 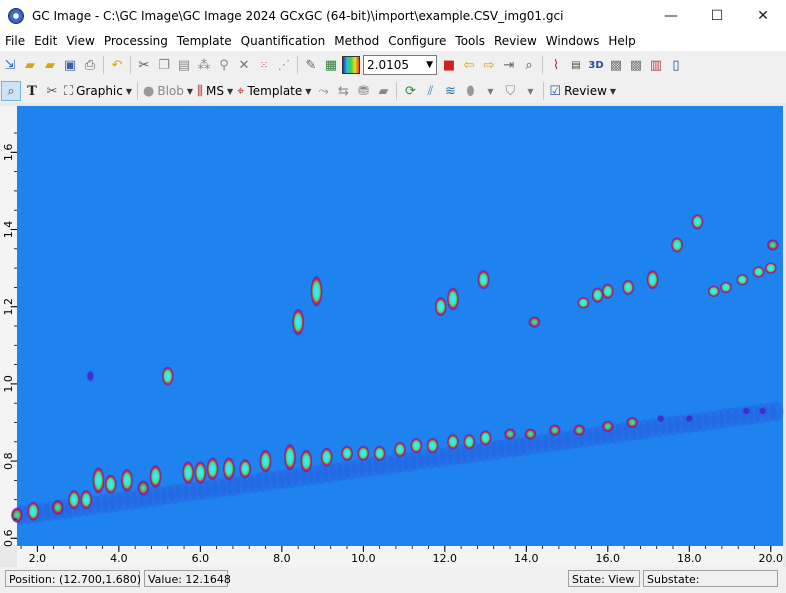 I want to click on ms-dropdown: ⫼ MS ▼, so click(x=215, y=91).